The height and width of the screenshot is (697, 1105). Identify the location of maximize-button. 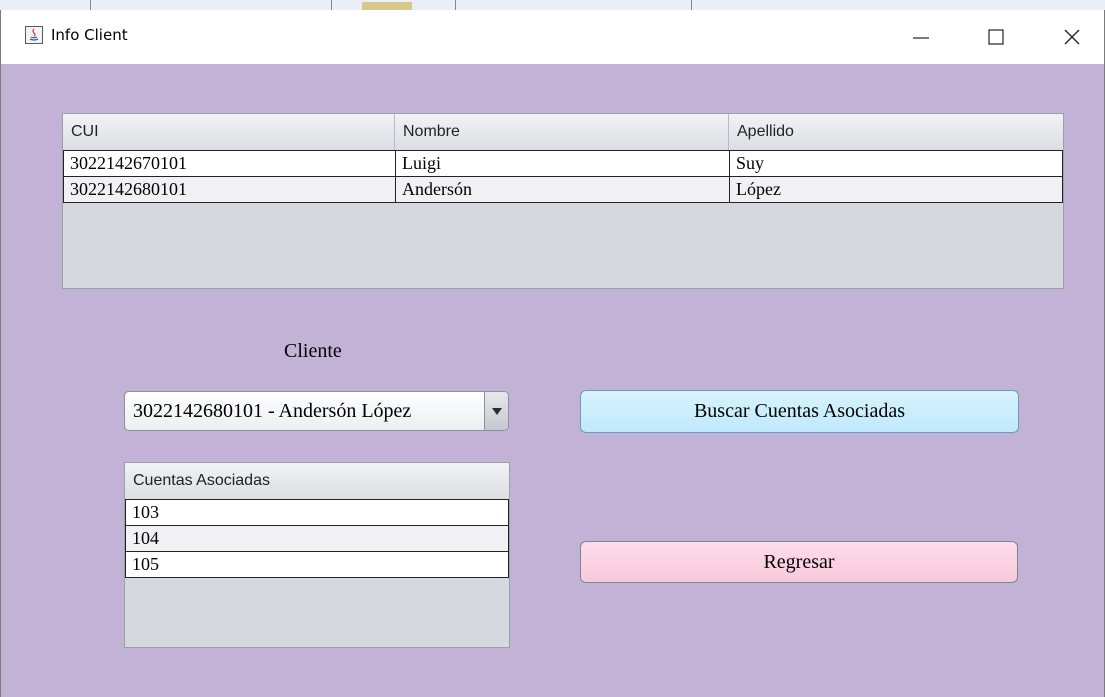
(996, 37).